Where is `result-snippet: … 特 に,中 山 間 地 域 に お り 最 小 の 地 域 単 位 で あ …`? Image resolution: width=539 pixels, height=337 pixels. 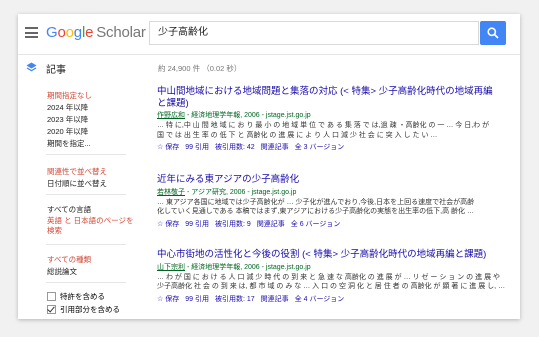
result-snippet: … 特 に,中 山 間 地 域 に お り 最 小 の 地 域 単 位 で あ … is located at coordinates (335, 130).